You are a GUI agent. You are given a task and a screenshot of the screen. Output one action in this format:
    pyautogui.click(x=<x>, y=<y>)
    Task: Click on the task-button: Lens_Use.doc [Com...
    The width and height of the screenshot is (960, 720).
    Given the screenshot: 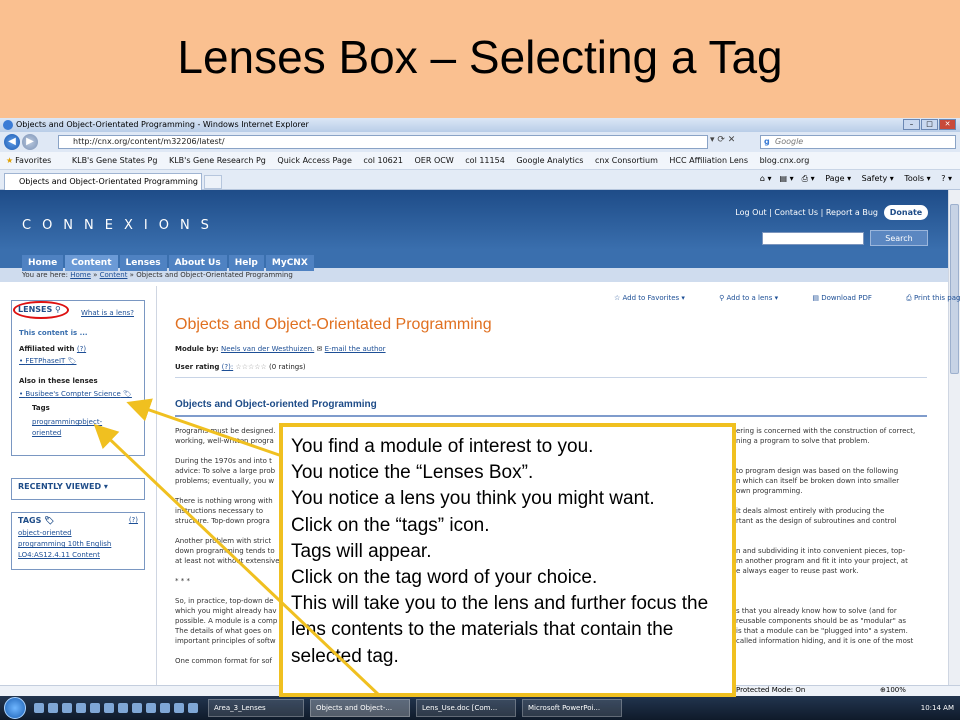 What is the action you would take?
    pyautogui.click(x=466, y=708)
    